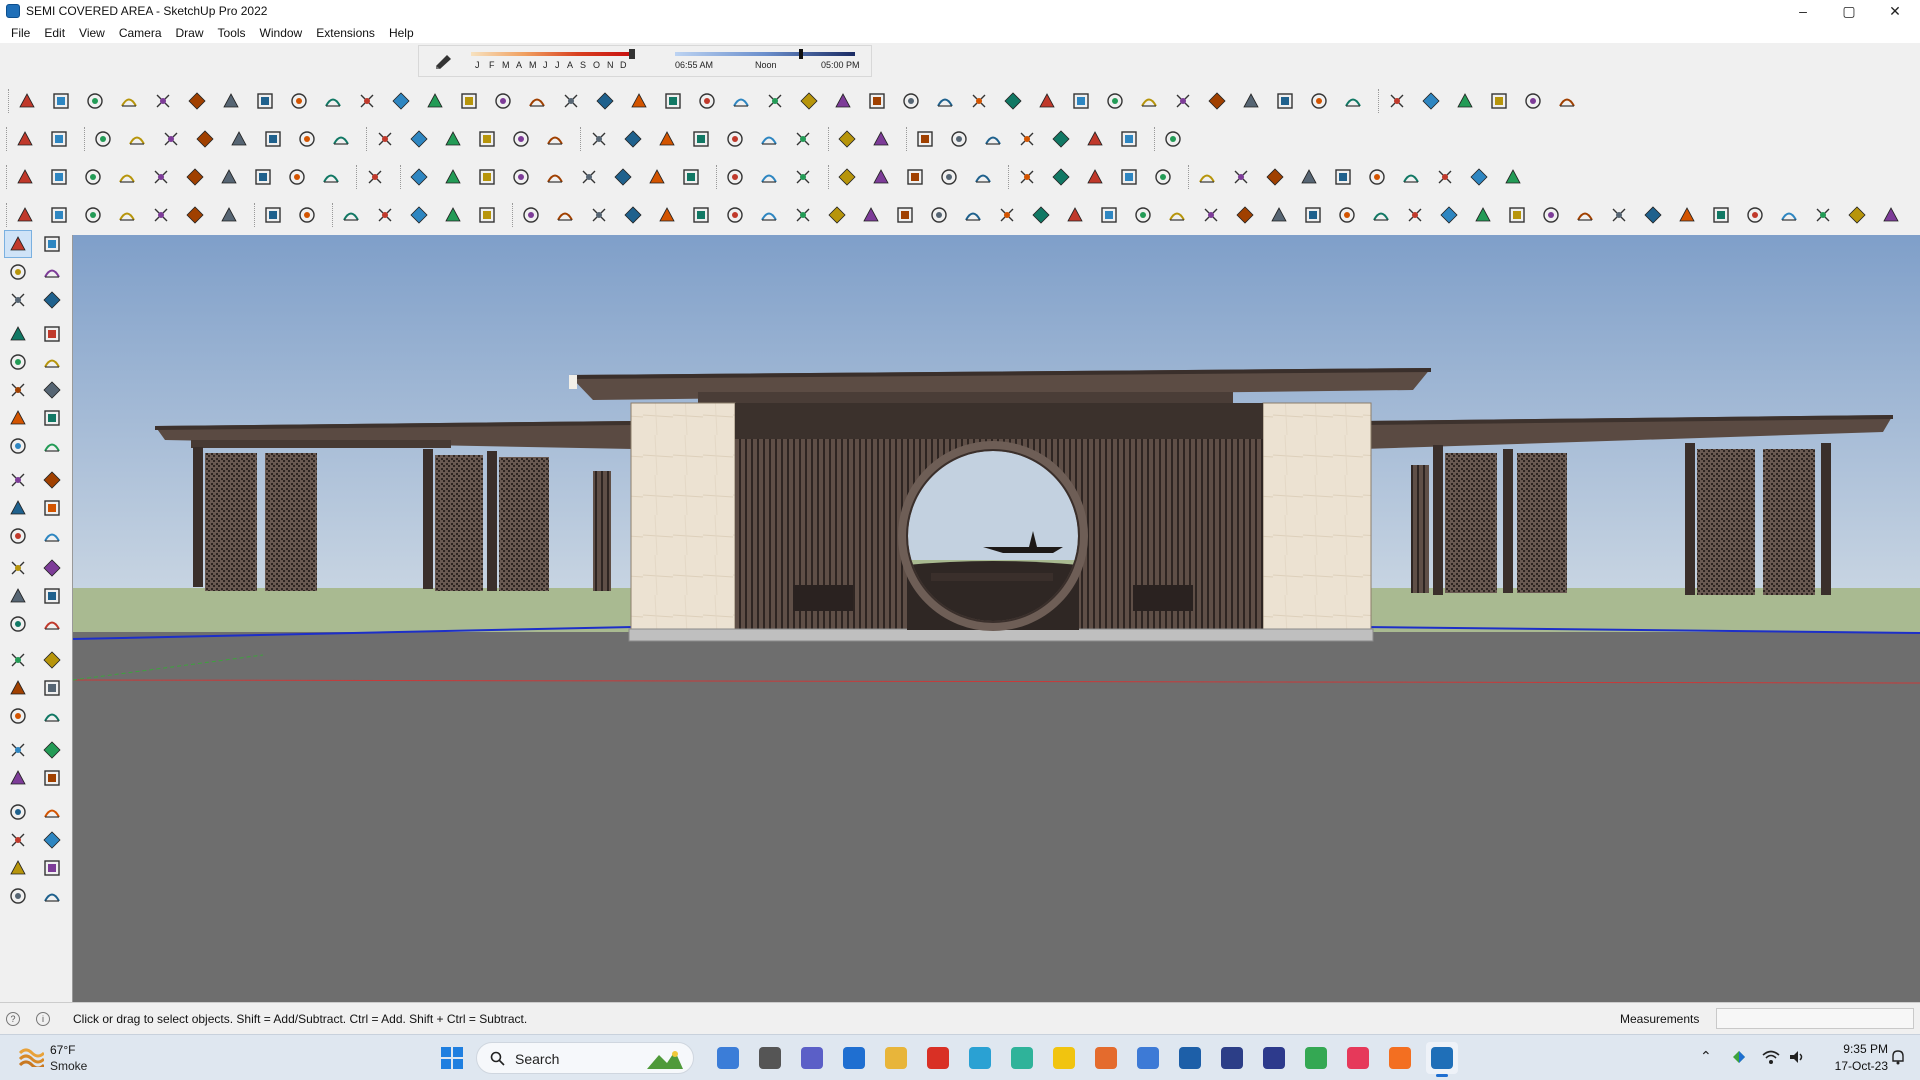  What do you see at coordinates (1797, 1057) in the screenshot?
I see `volume-icon` at bounding box center [1797, 1057].